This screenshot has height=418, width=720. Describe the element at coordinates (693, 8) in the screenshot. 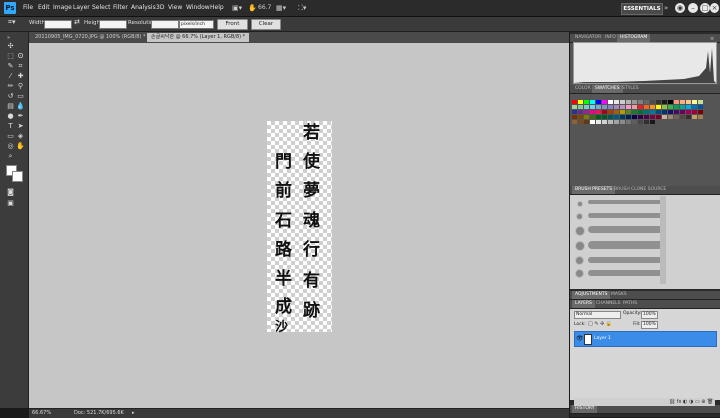

I see `minimize-icon: –` at that location.